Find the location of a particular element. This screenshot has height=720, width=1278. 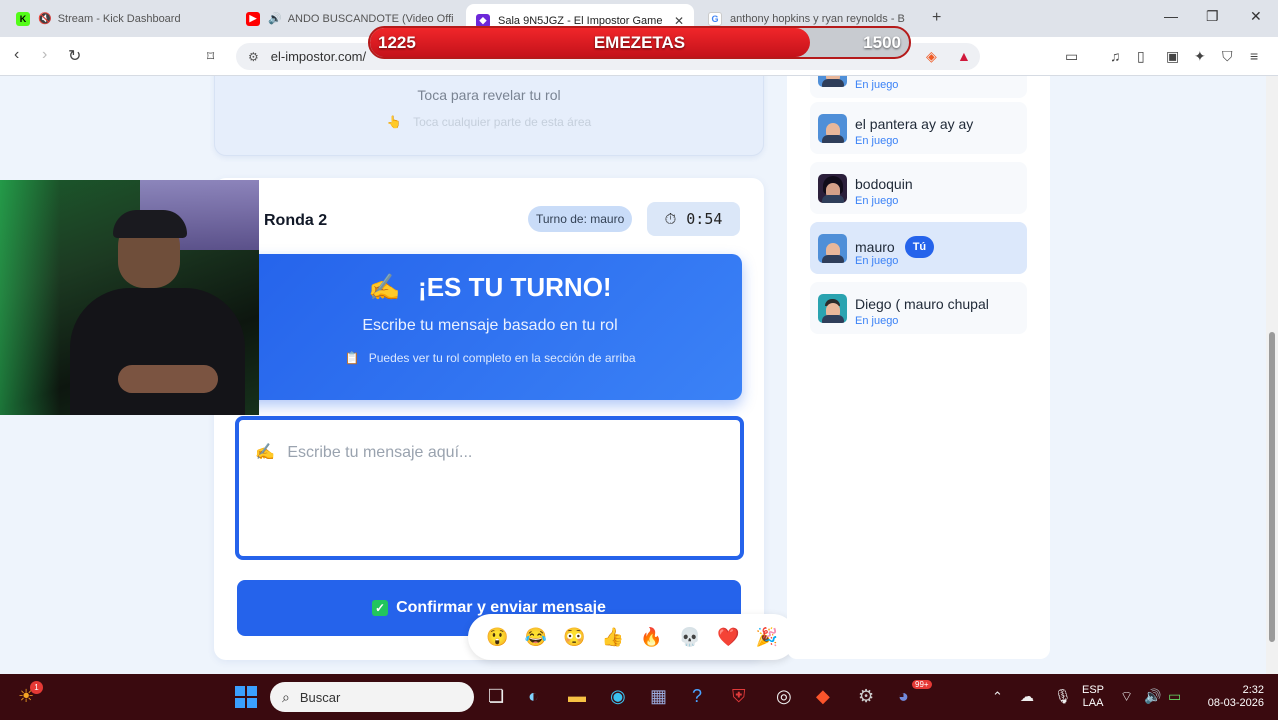

discord-badge: 99+ is located at coordinates (922, 684).